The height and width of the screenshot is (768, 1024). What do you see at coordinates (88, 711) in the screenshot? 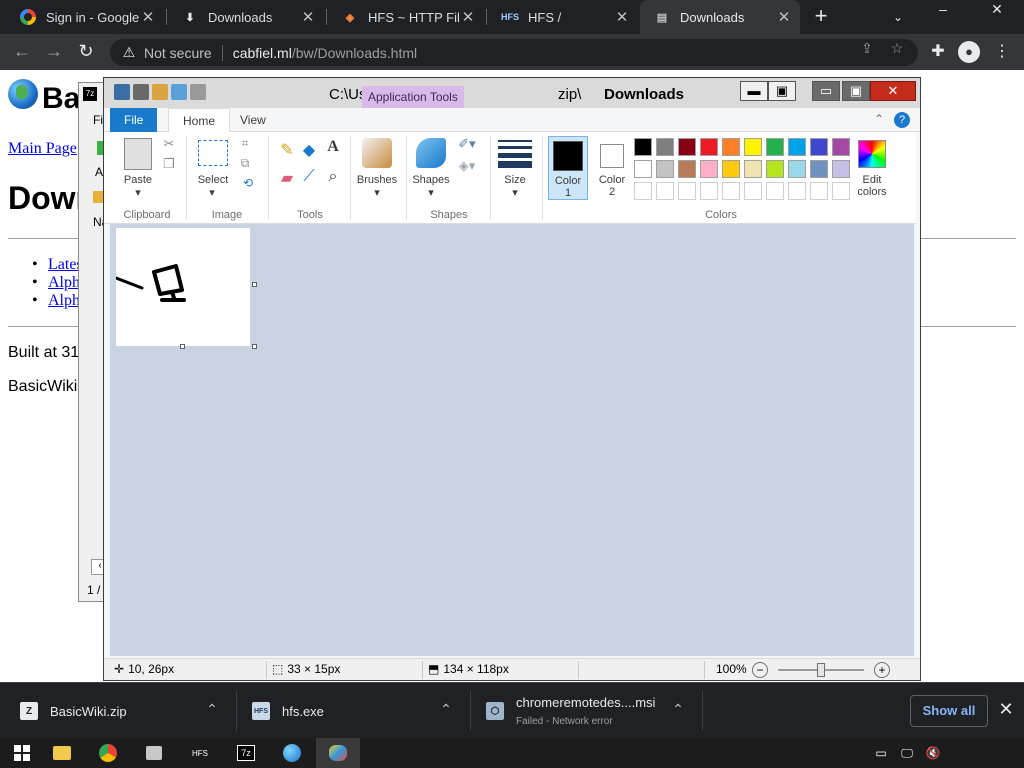
I see `download-filename: BasicWiki.zip` at bounding box center [88, 711].